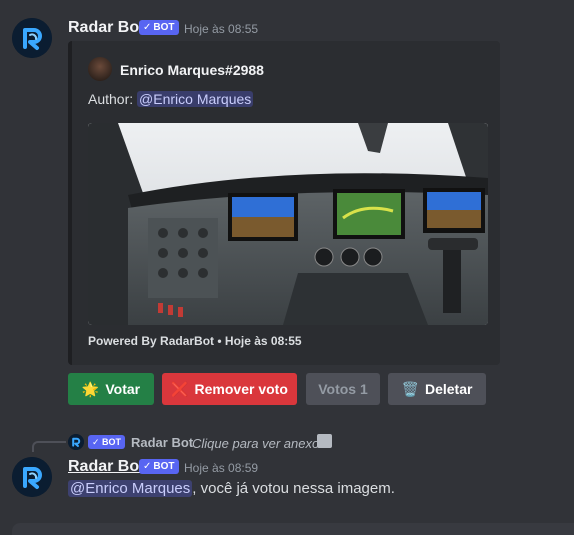 The image size is (574, 535). I want to click on reply-avatar, so click(76, 442).